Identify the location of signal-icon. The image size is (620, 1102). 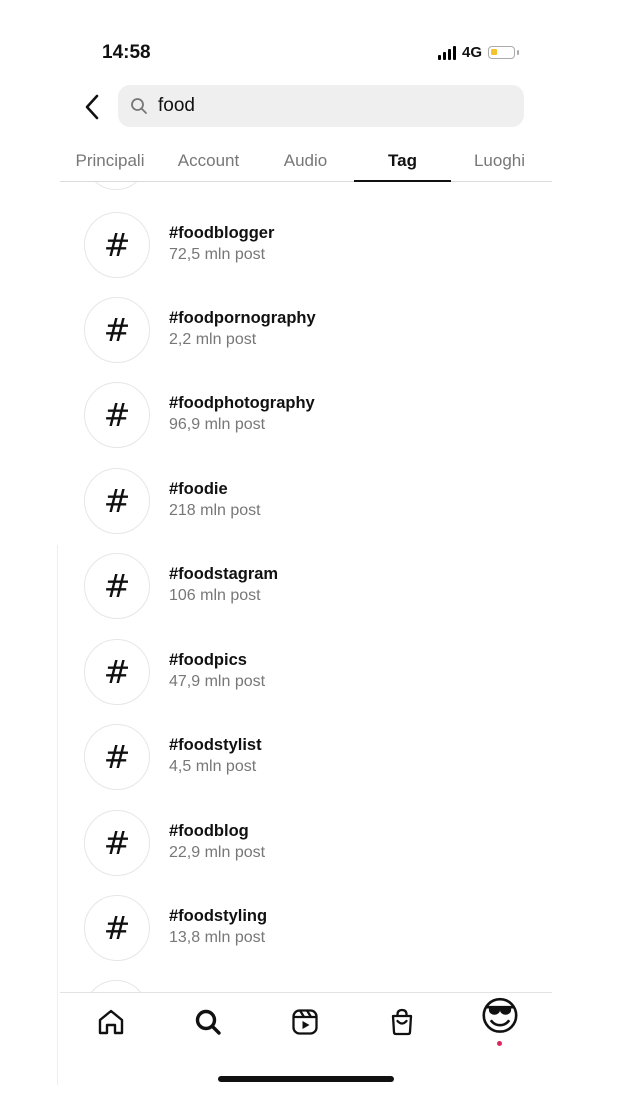
(447, 52).